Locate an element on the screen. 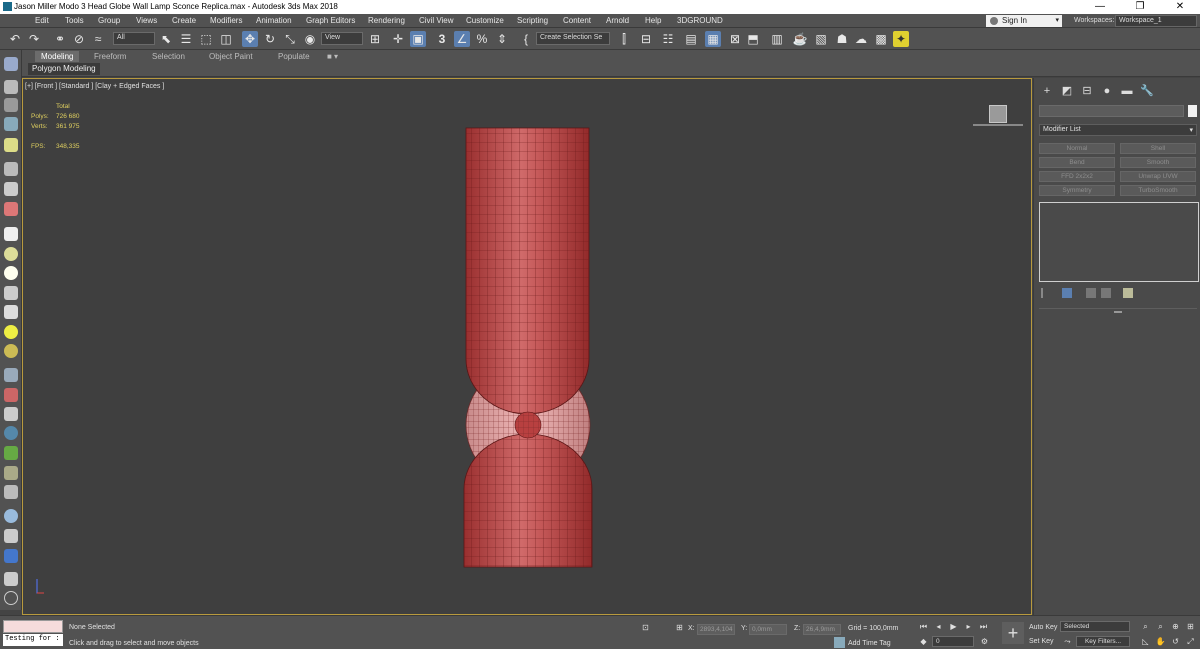  menu-tools: Tools is located at coordinates (74, 20).